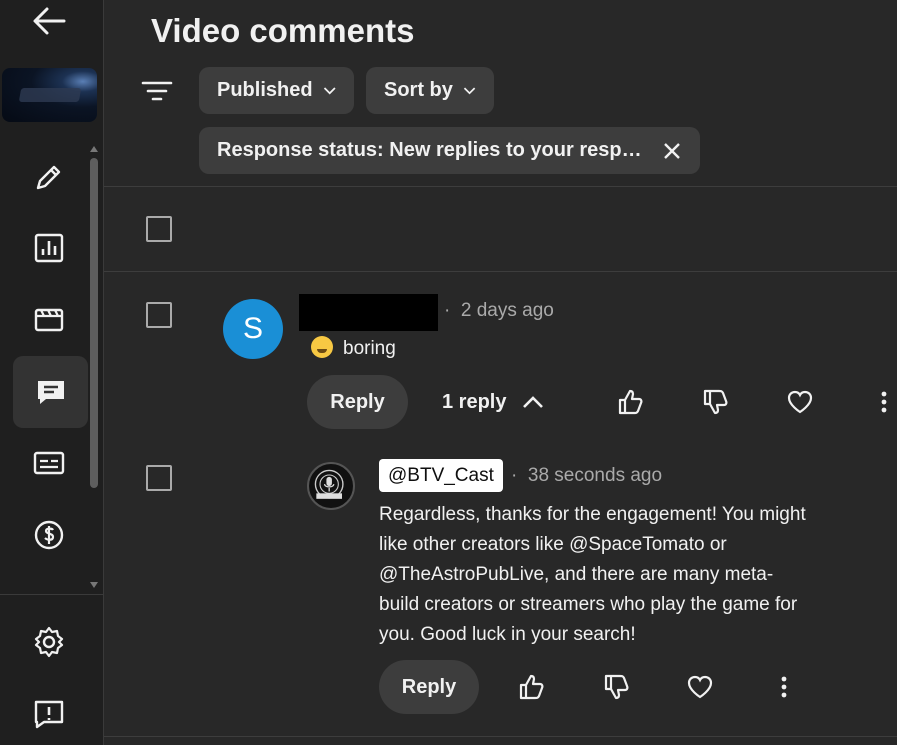  I want to click on sidebar, so click(52, 372).